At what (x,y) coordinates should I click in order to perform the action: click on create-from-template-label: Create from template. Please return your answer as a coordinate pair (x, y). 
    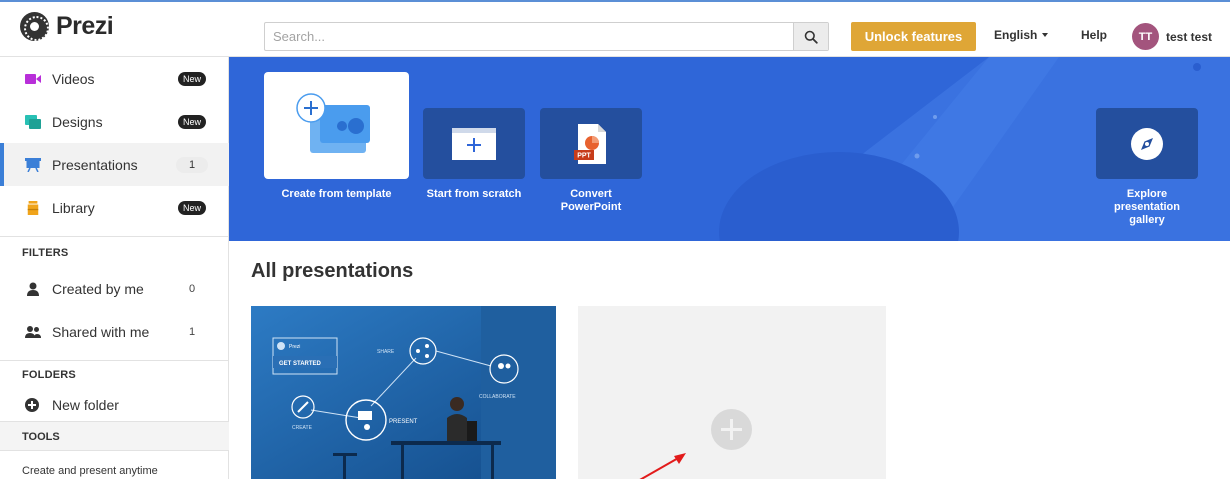
    Looking at the image, I should click on (336, 194).